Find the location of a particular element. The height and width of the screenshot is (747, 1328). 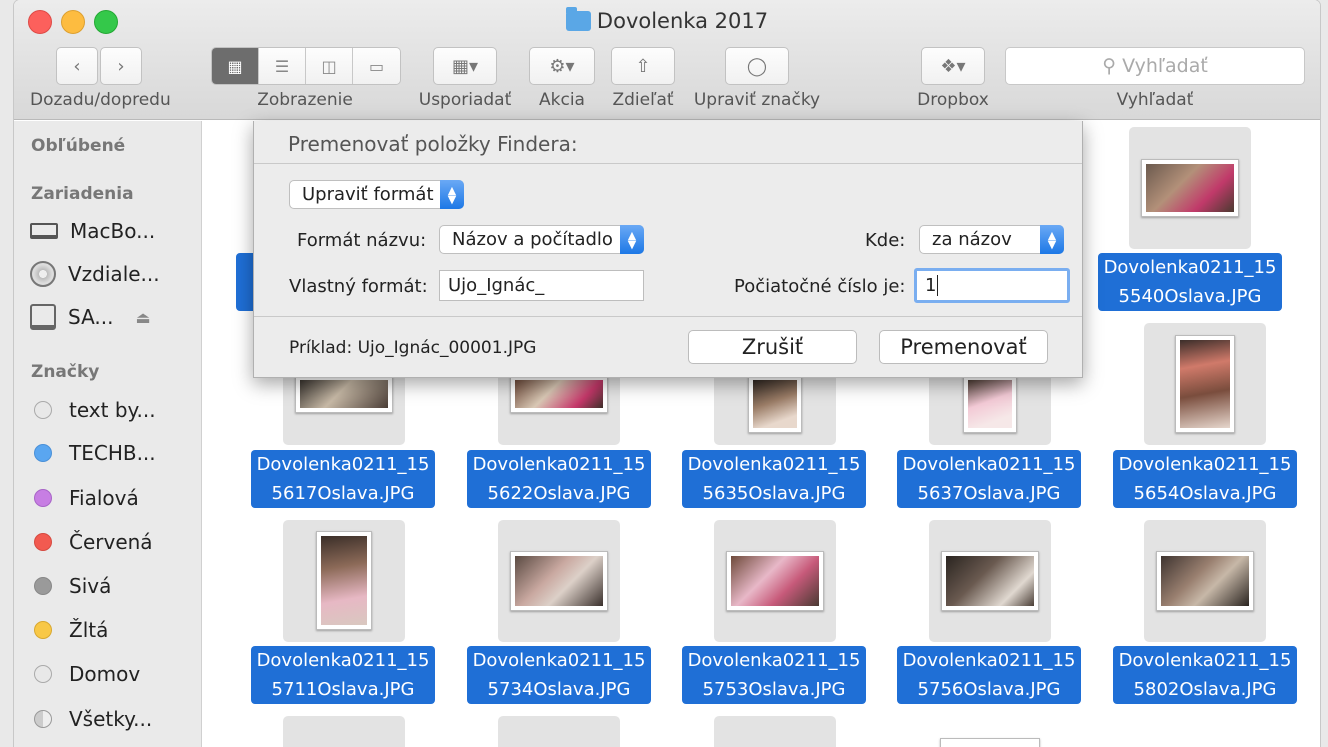

share-icon: ⇧ is located at coordinates (643, 66).